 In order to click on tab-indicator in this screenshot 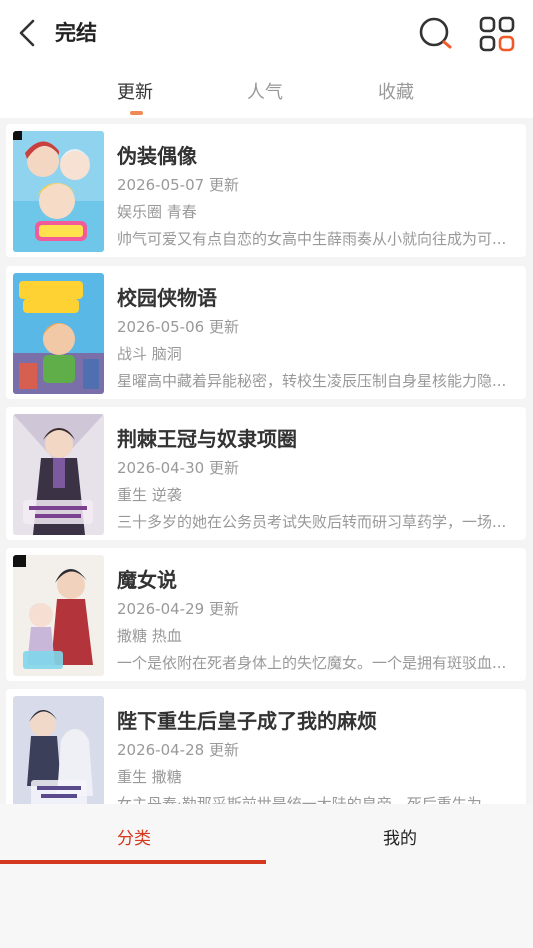, I will do `click(136, 113)`.